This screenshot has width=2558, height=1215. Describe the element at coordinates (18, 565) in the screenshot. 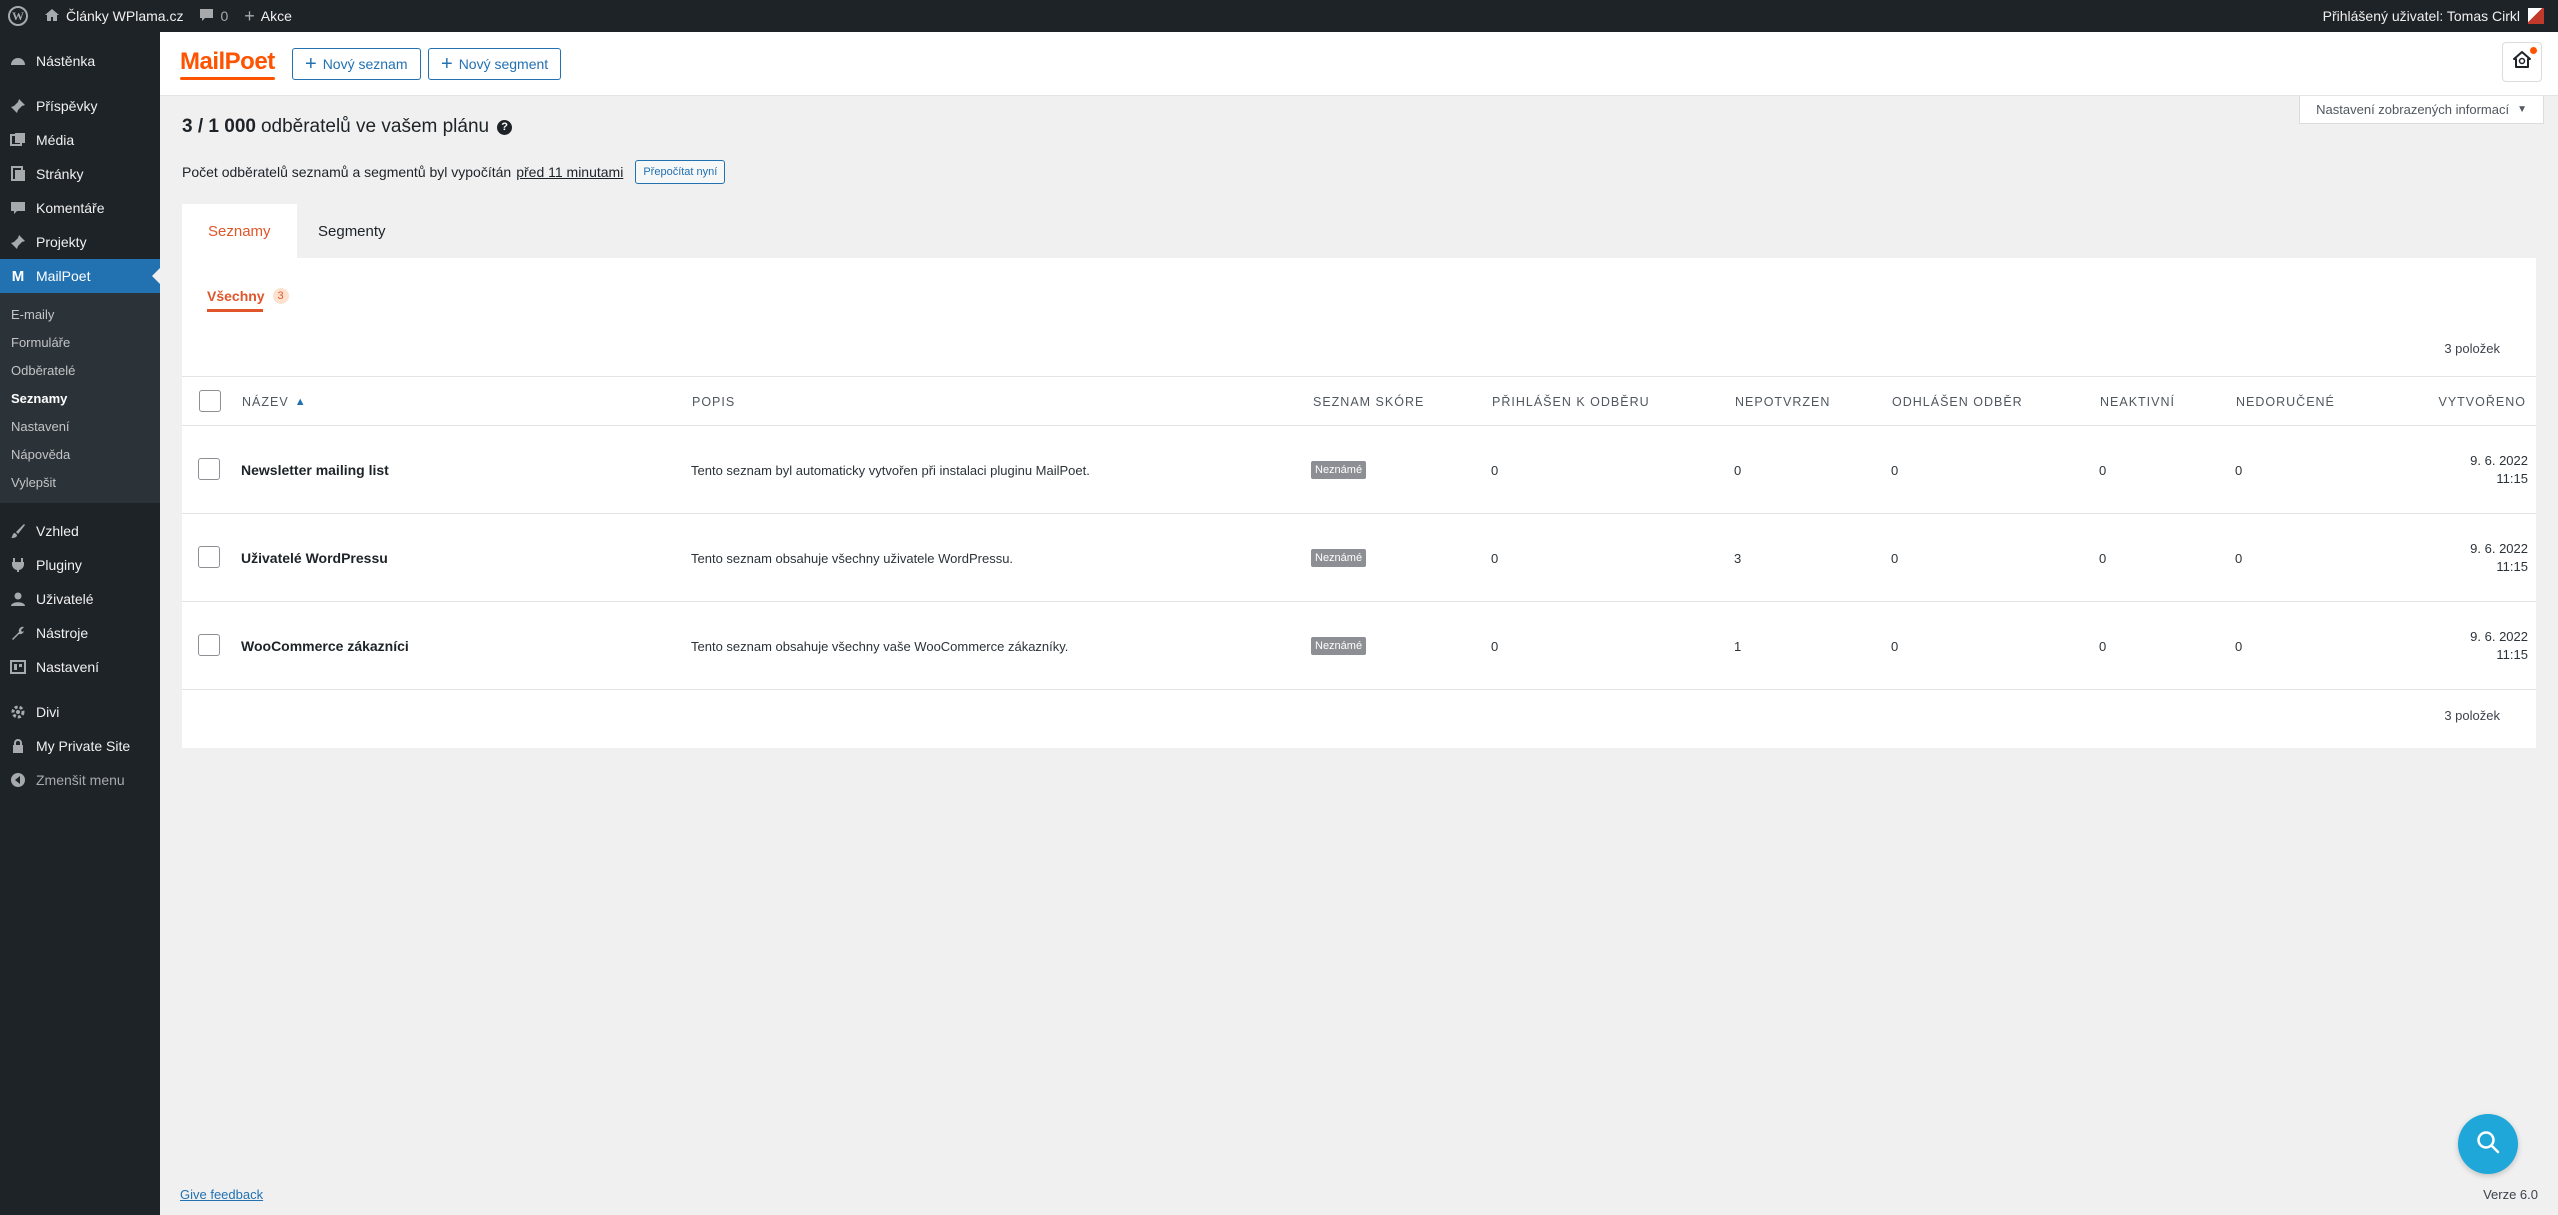

I see `plugin-icon` at that location.